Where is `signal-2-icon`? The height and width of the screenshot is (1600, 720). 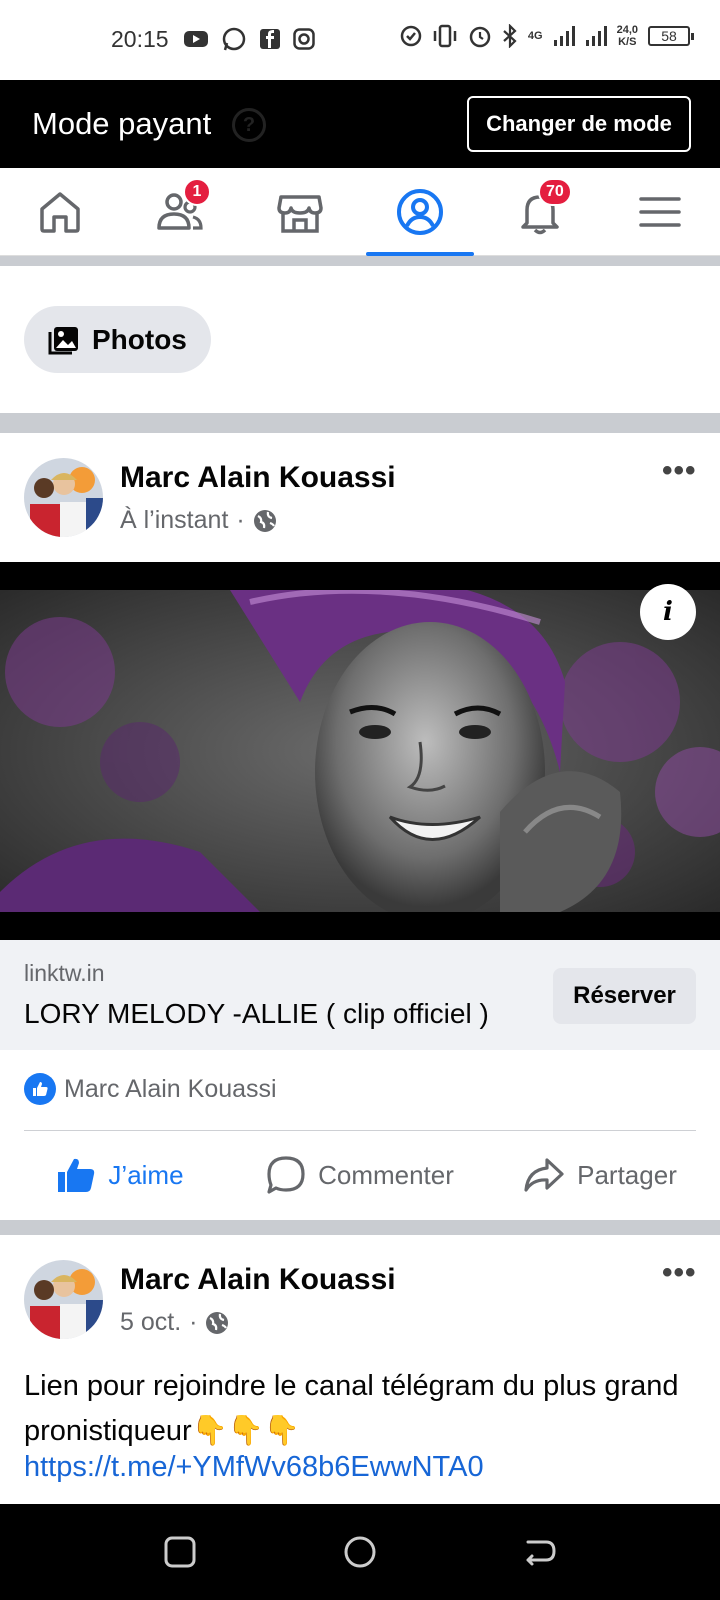 signal-2-icon is located at coordinates (596, 36).